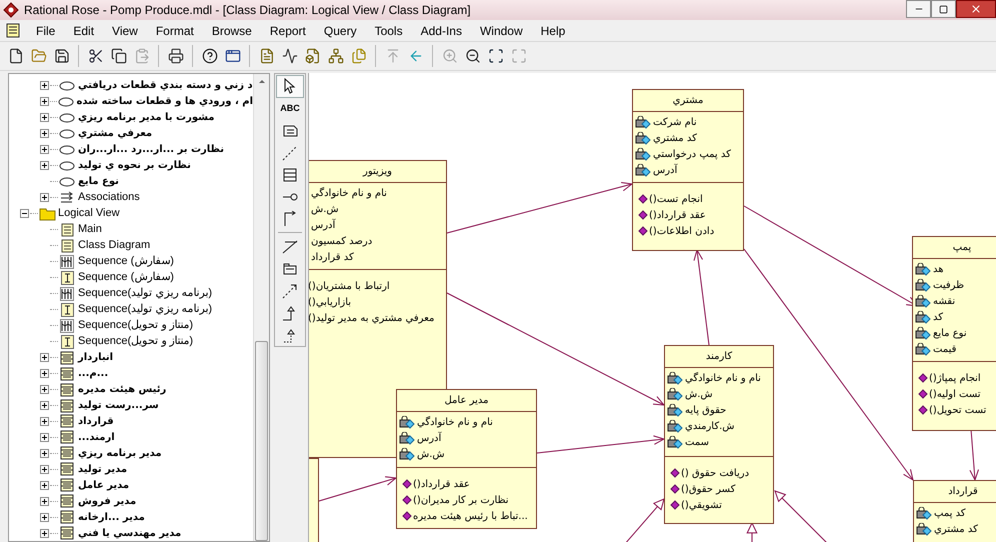 The image size is (996, 542). What do you see at coordinates (290, 312) in the screenshot?
I see `generalization-icon` at bounding box center [290, 312].